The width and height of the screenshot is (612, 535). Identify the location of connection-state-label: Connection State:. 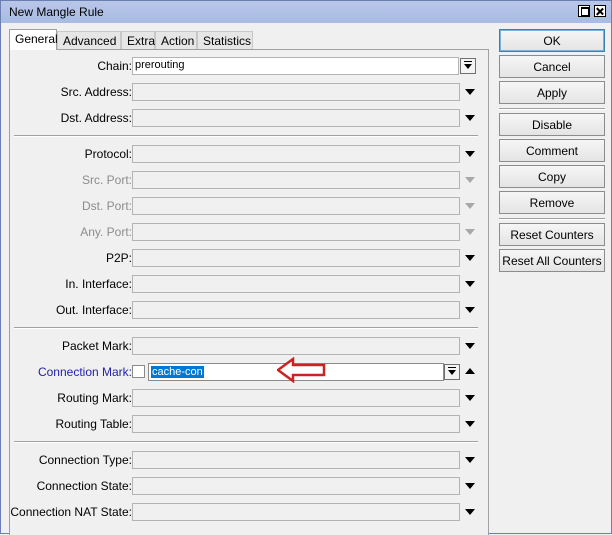
(84, 486).